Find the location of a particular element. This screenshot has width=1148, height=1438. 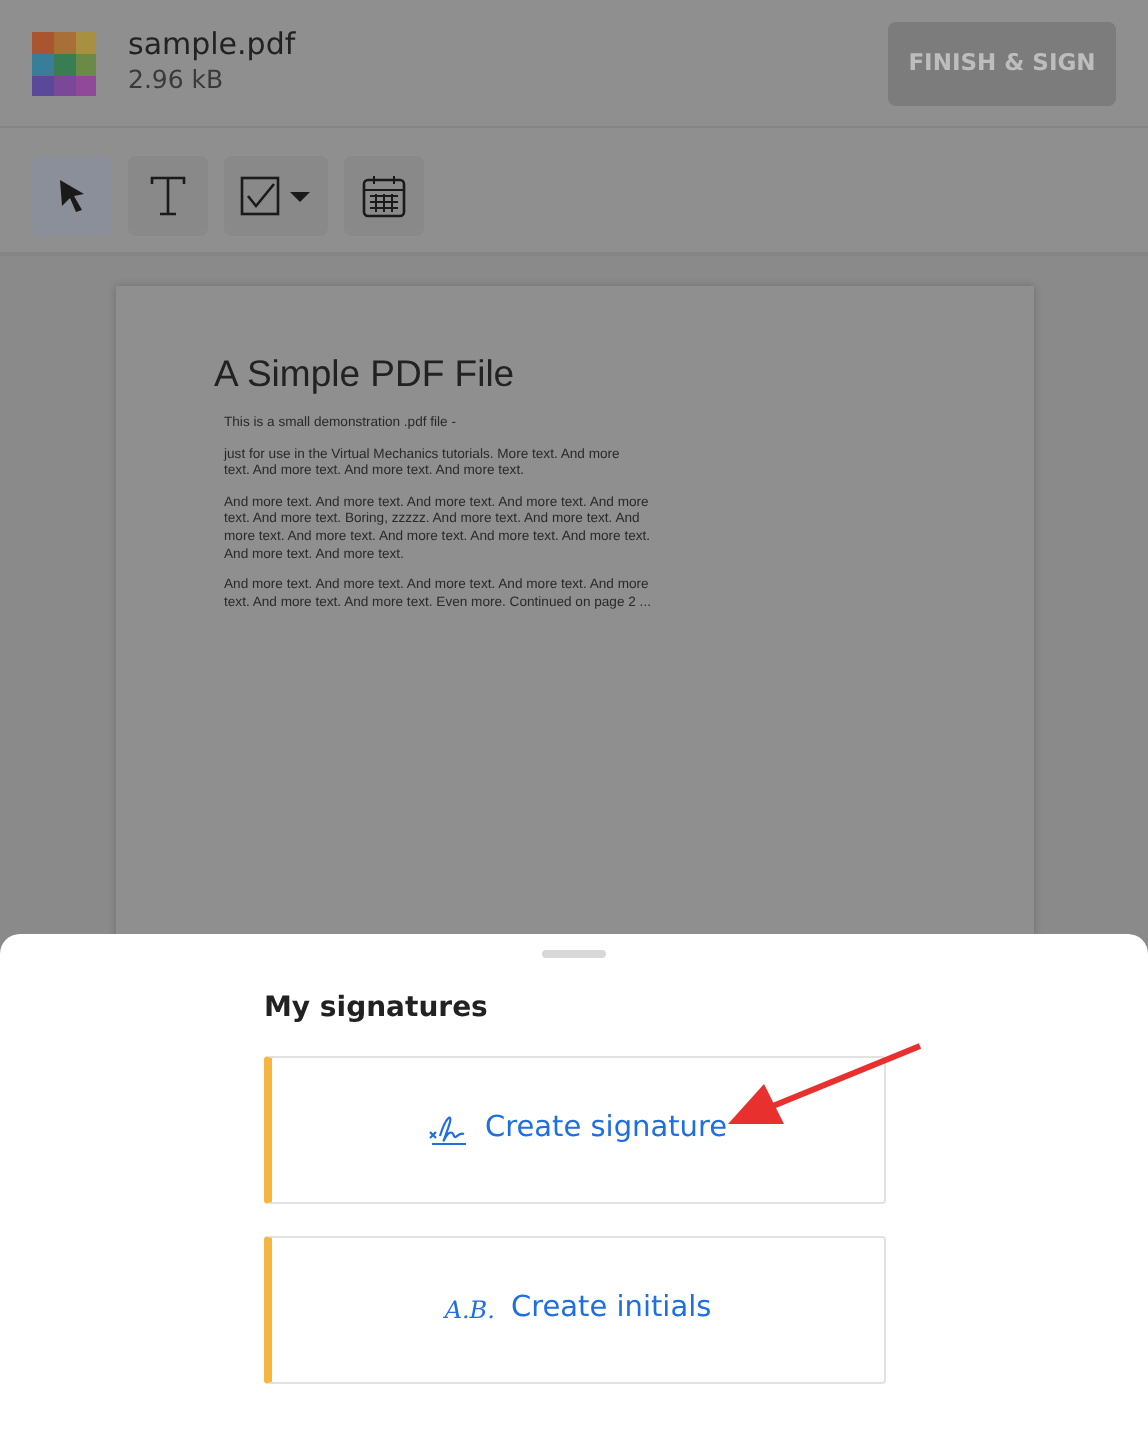

create-initials-button: A.B. Create initials is located at coordinates (575, 1310).